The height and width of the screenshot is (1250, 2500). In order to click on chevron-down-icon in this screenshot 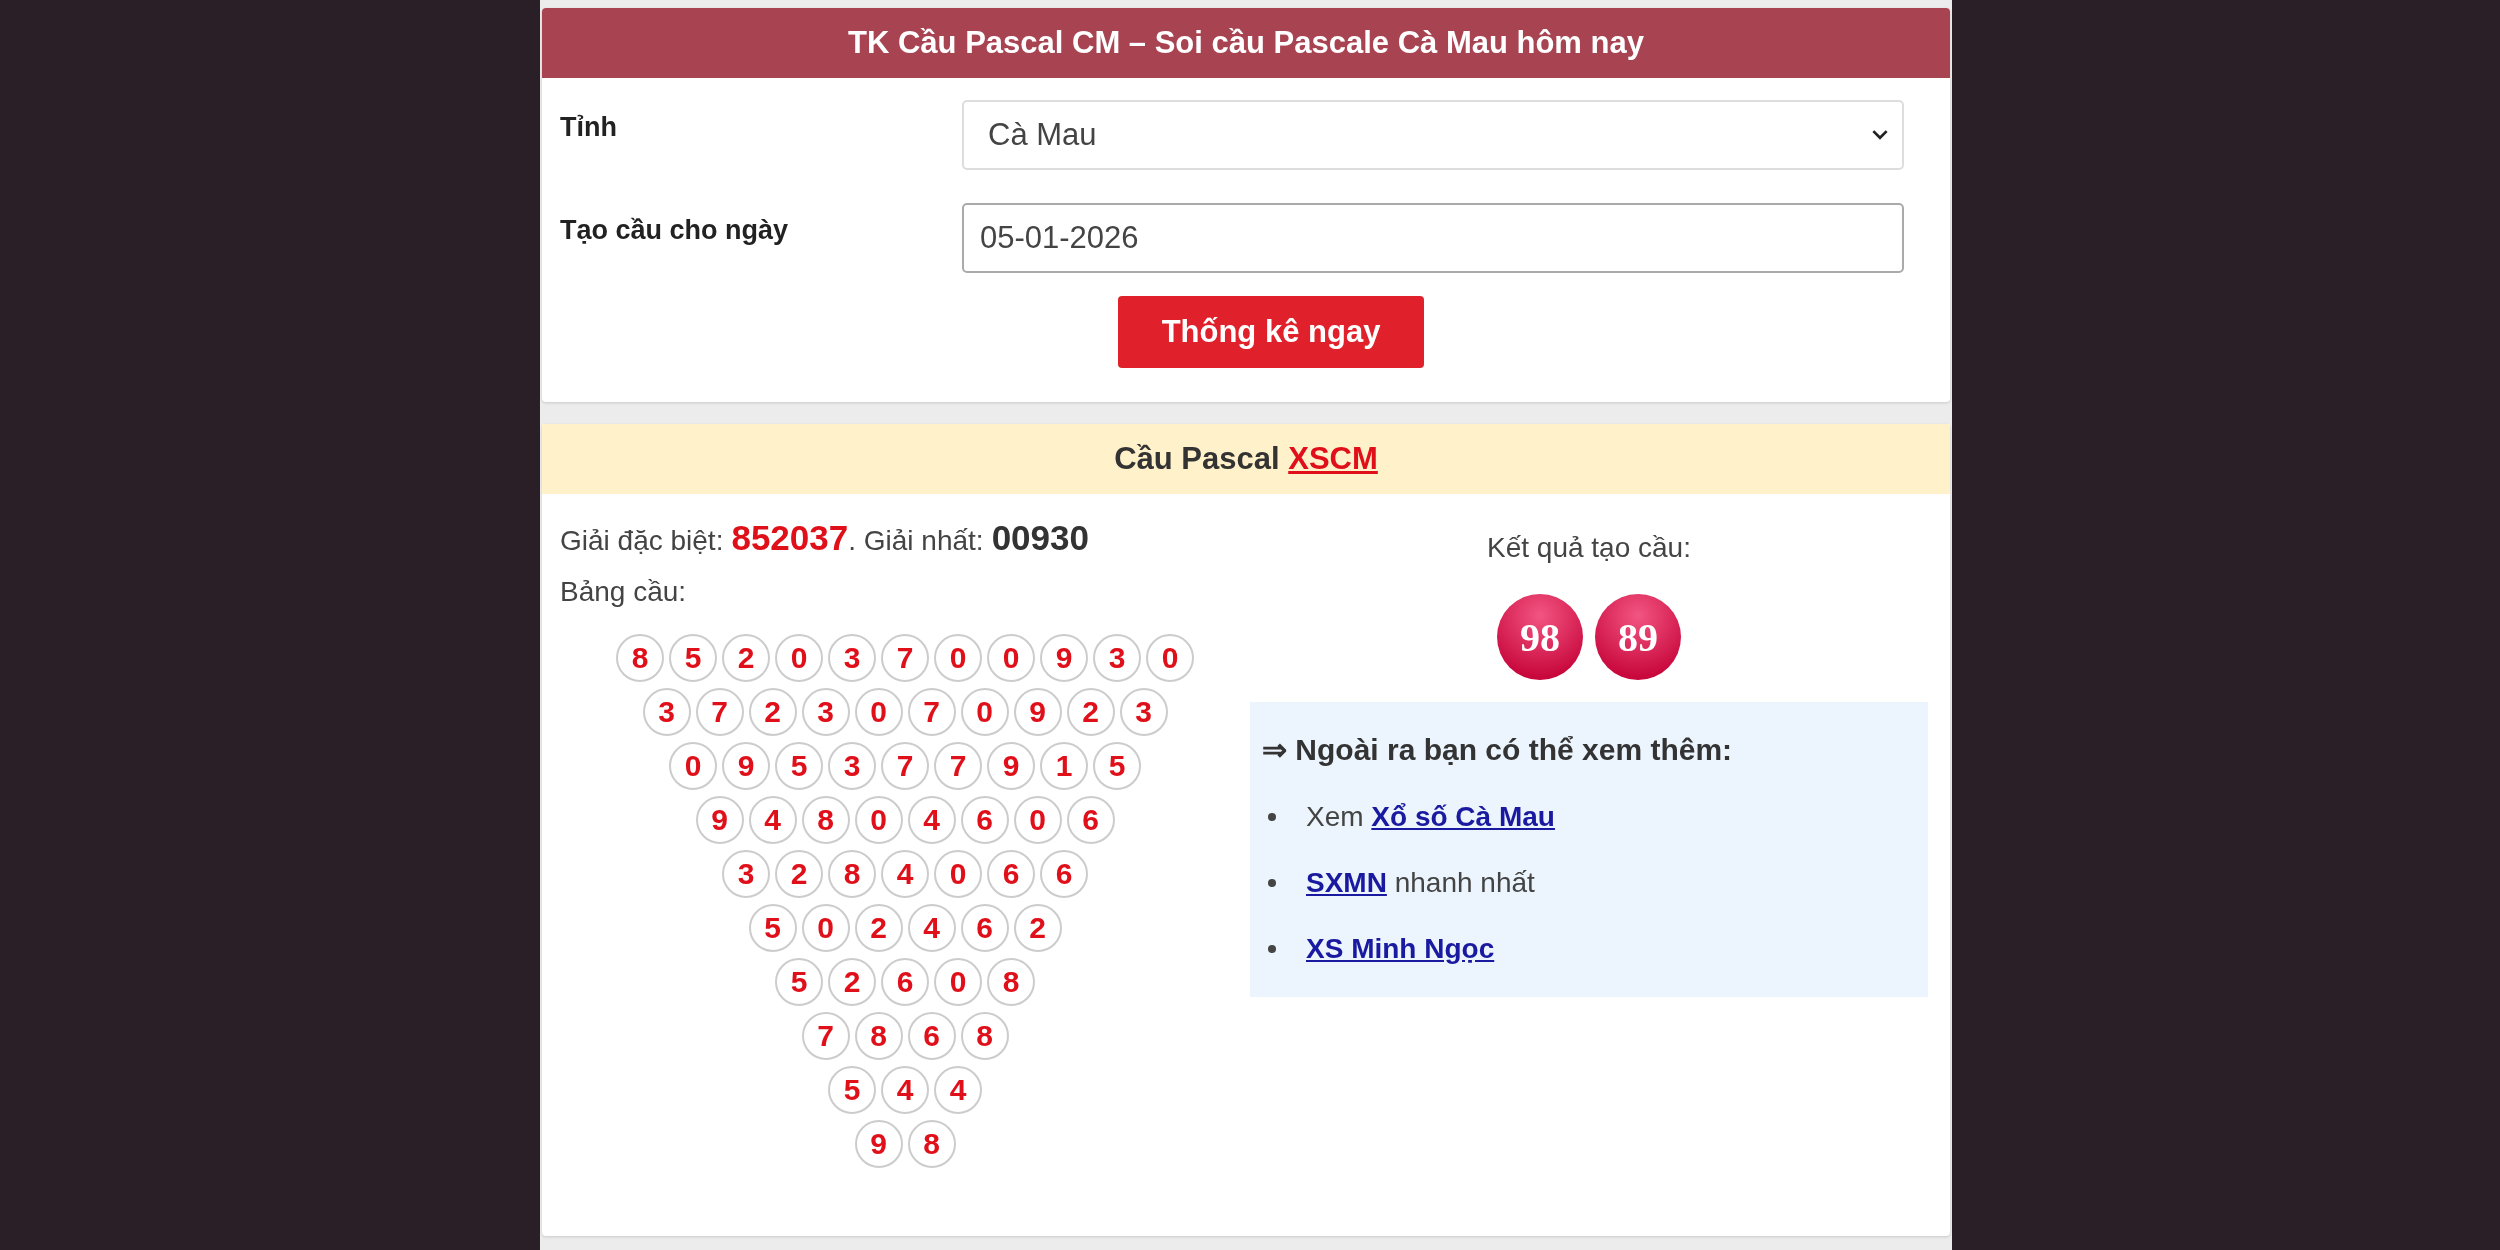, I will do `click(1880, 135)`.